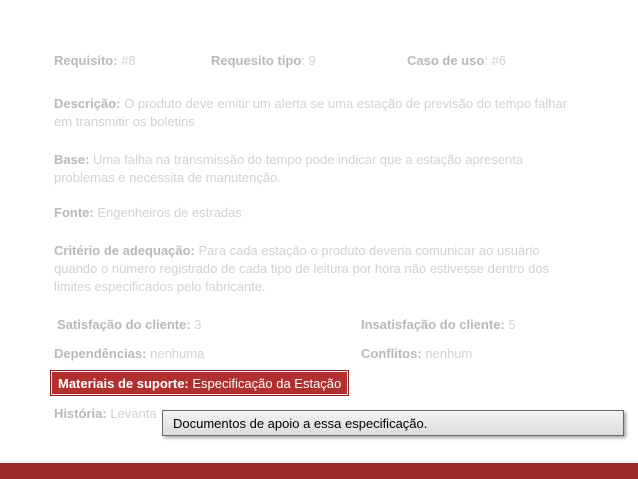 The image size is (638, 479). What do you see at coordinates (133, 413) in the screenshot?
I see `historia-value: Levanta` at bounding box center [133, 413].